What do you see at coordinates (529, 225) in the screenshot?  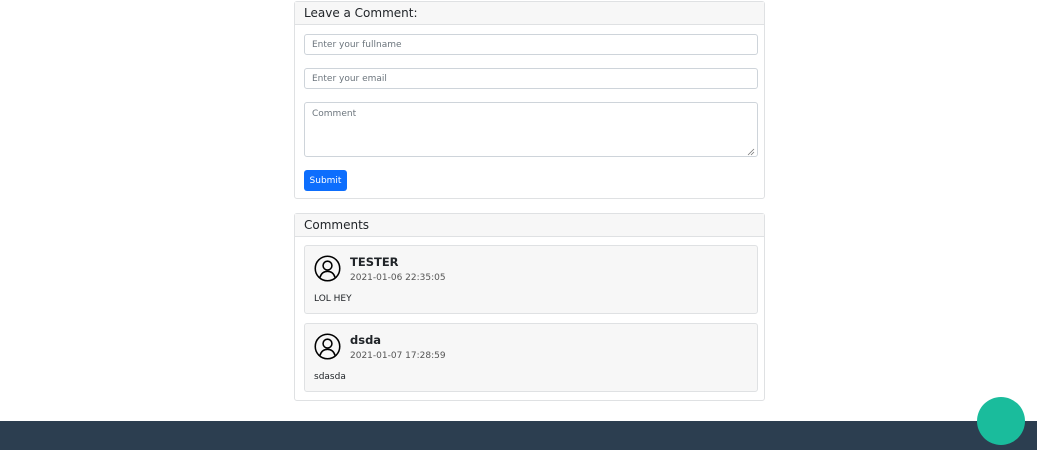 I see `comments-title: Comments` at bounding box center [529, 225].